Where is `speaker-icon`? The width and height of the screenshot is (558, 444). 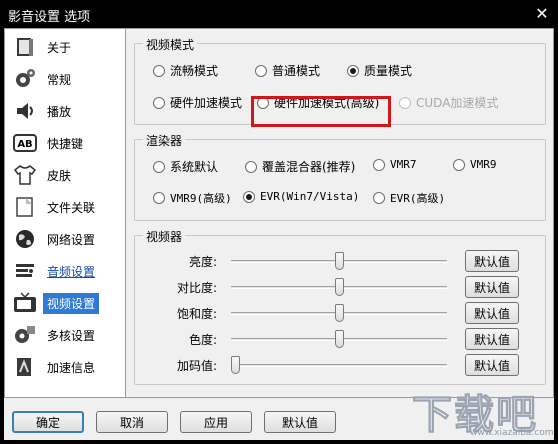
speaker-icon is located at coordinates (25, 111).